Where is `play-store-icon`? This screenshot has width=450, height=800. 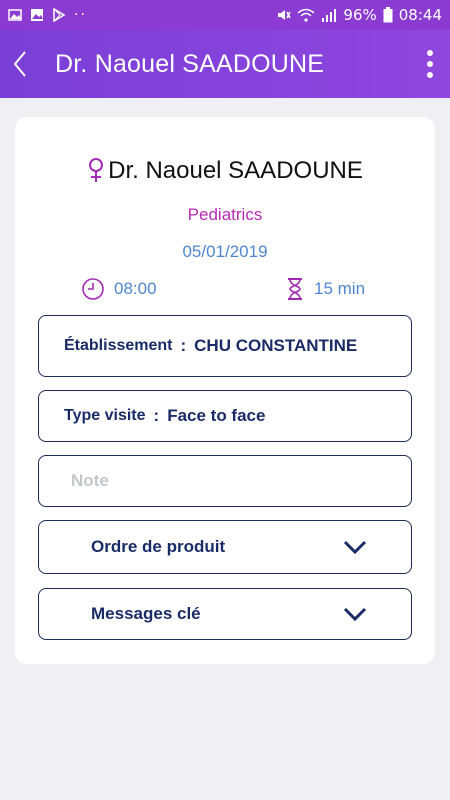
play-store-icon is located at coordinates (59, 15).